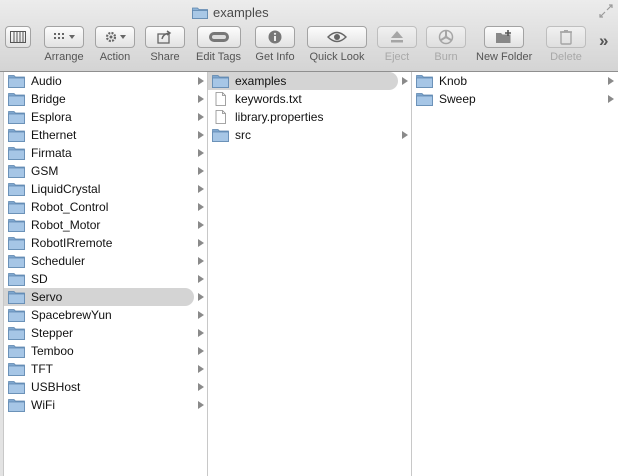 This screenshot has width=618, height=476. I want to click on view-button, so click(18, 37).